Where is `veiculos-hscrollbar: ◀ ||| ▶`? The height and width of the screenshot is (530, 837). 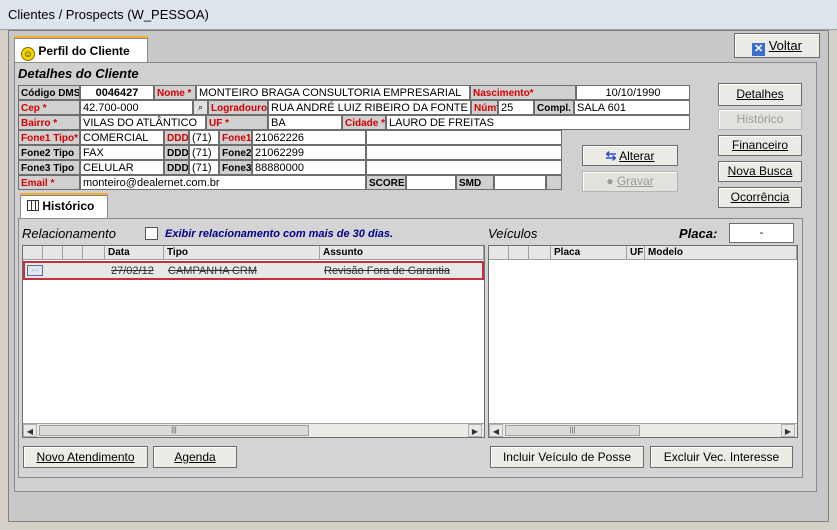
veiculos-hscrollbar: ◀ ||| ▶ is located at coordinates (643, 430).